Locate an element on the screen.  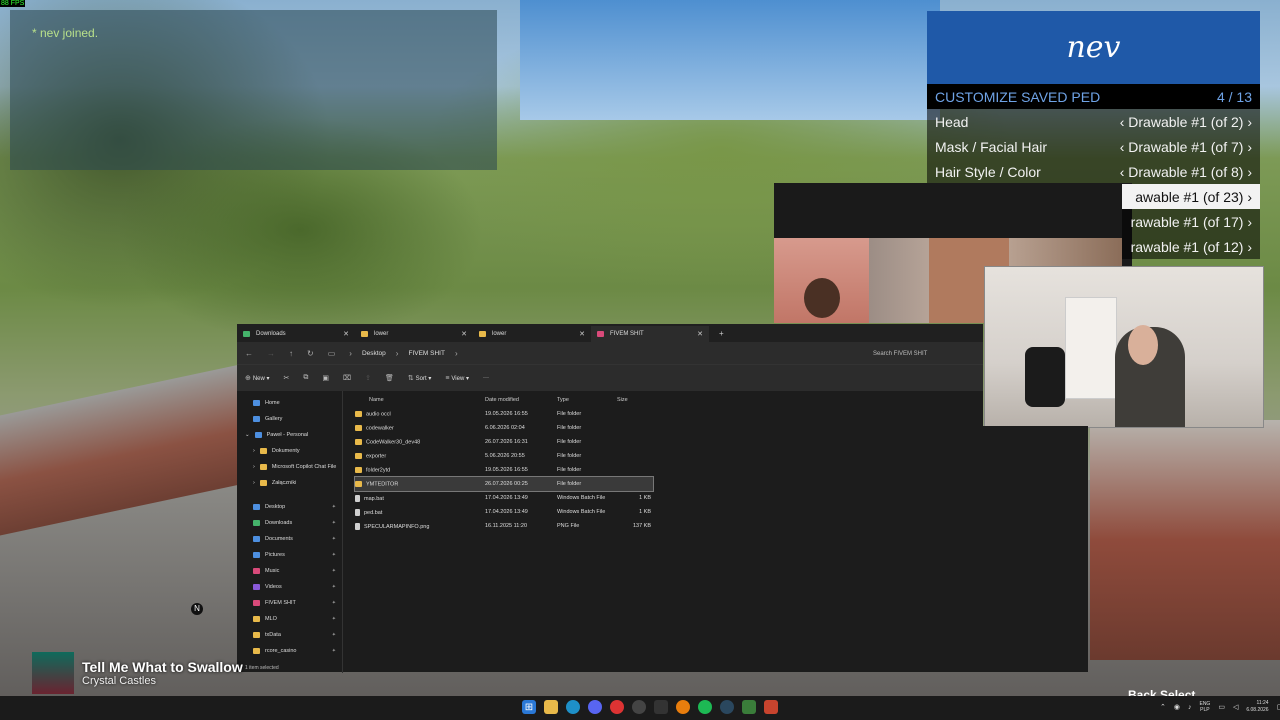
column-type: Type is located at coordinates (587, 400).